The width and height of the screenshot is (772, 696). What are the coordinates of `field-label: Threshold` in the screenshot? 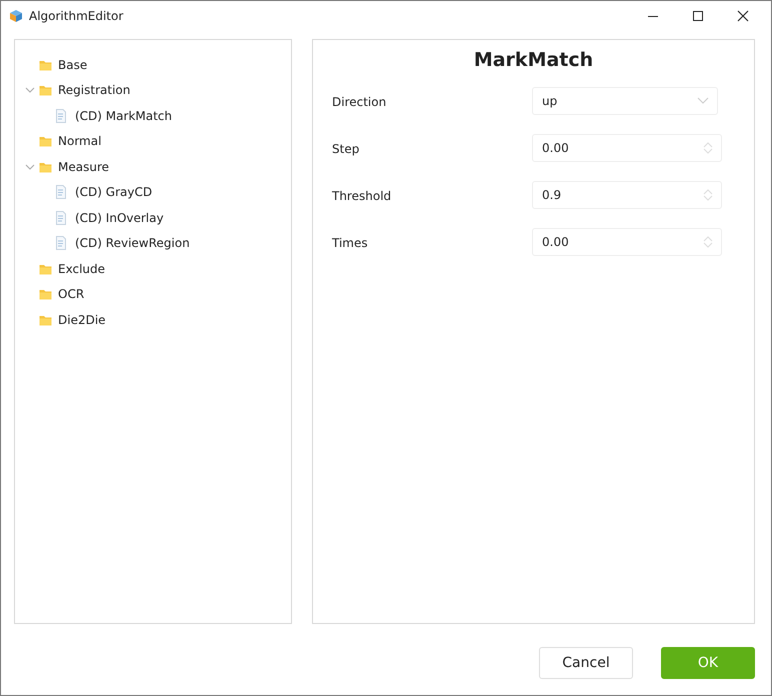 It's located at (362, 195).